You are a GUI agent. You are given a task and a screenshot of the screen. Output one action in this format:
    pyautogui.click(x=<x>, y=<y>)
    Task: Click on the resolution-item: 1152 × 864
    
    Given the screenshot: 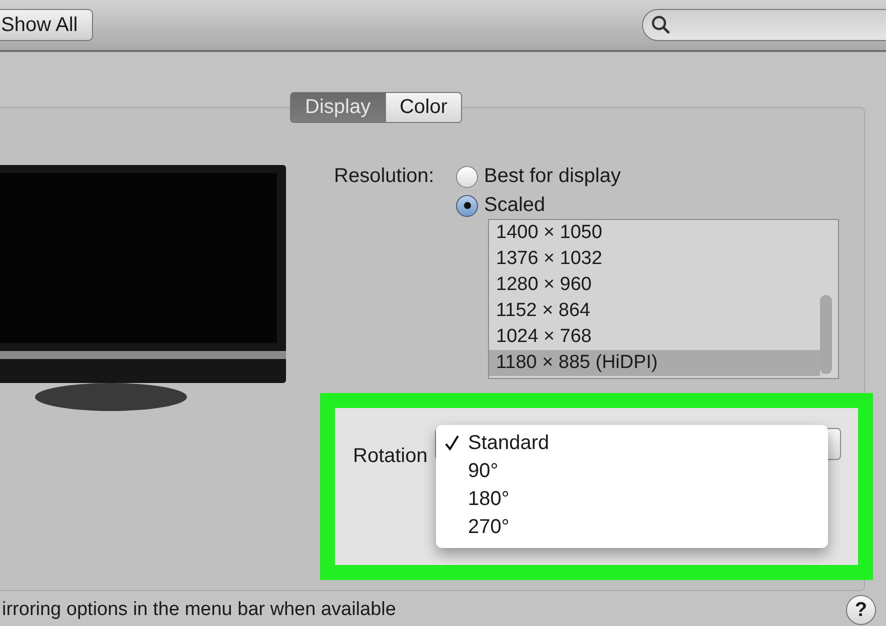 What is the action you would take?
    pyautogui.click(x=654, y=311)
    